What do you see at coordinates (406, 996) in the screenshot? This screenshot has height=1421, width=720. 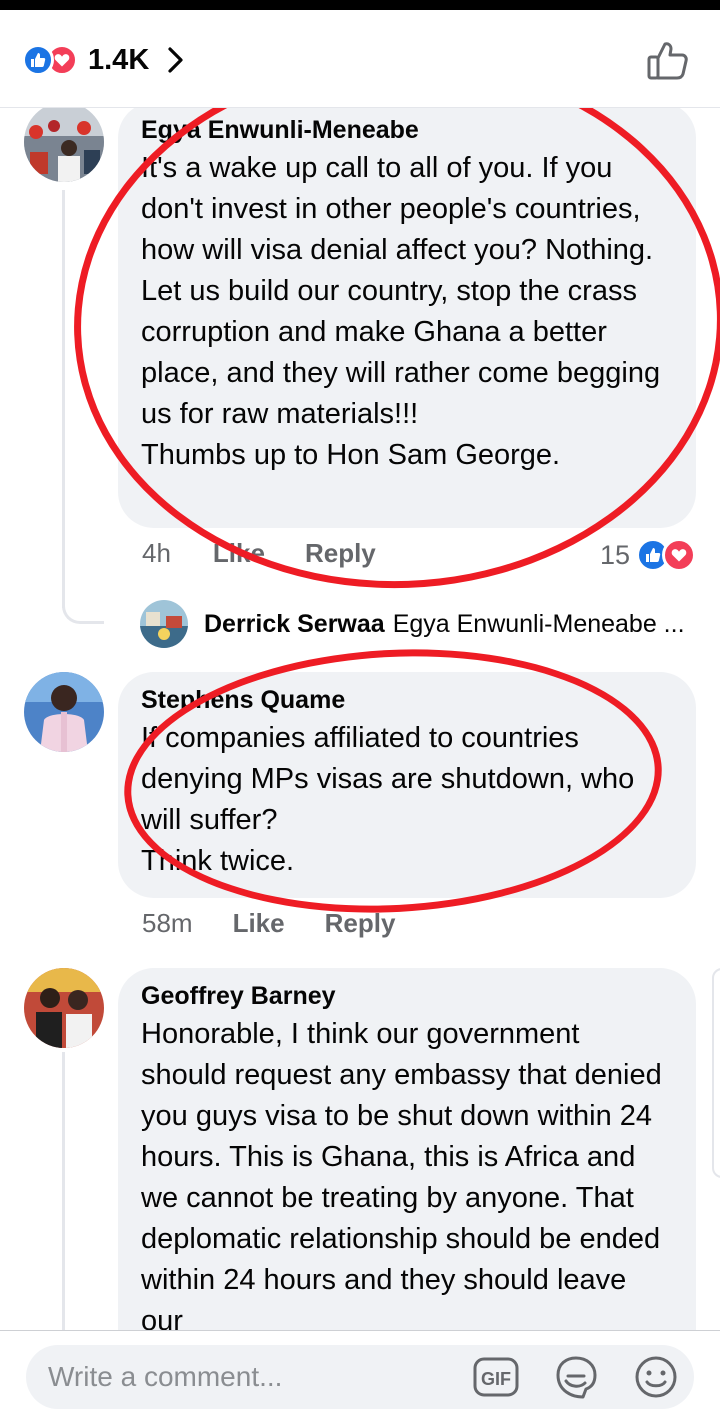 I see `comment-author: Geoffrey Barney` at bounding box center [406, 996].